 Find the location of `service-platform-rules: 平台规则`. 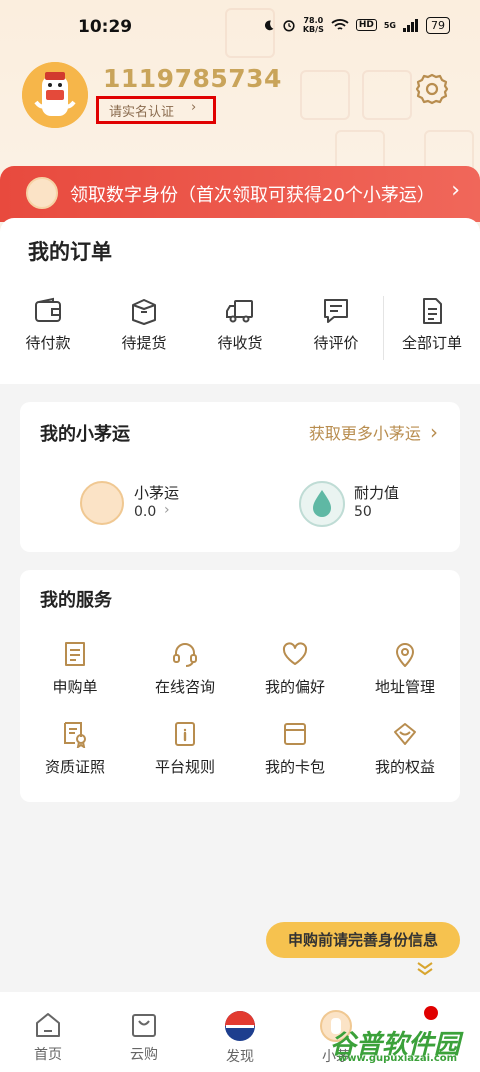

service-platform-rules: 平台规则 is located at coordinates (185, 748).